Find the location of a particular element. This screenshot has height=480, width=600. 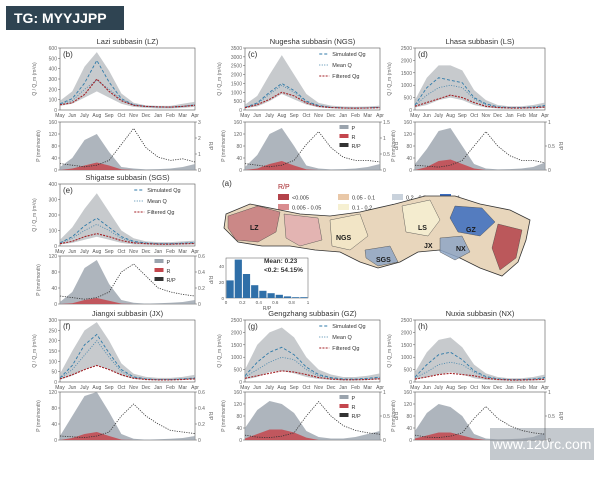

y-tick-label: 100 is located at coordinates (53, 362).